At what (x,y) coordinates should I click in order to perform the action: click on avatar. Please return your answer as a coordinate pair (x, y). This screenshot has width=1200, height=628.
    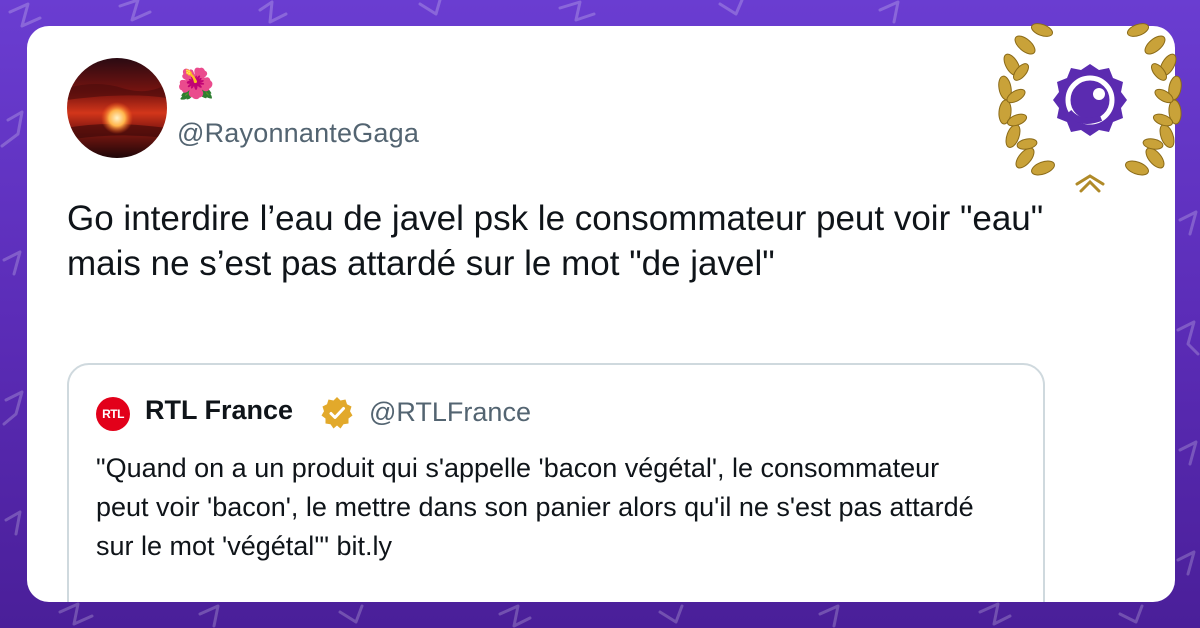
    Looking at the image, I should click on (117, 108).